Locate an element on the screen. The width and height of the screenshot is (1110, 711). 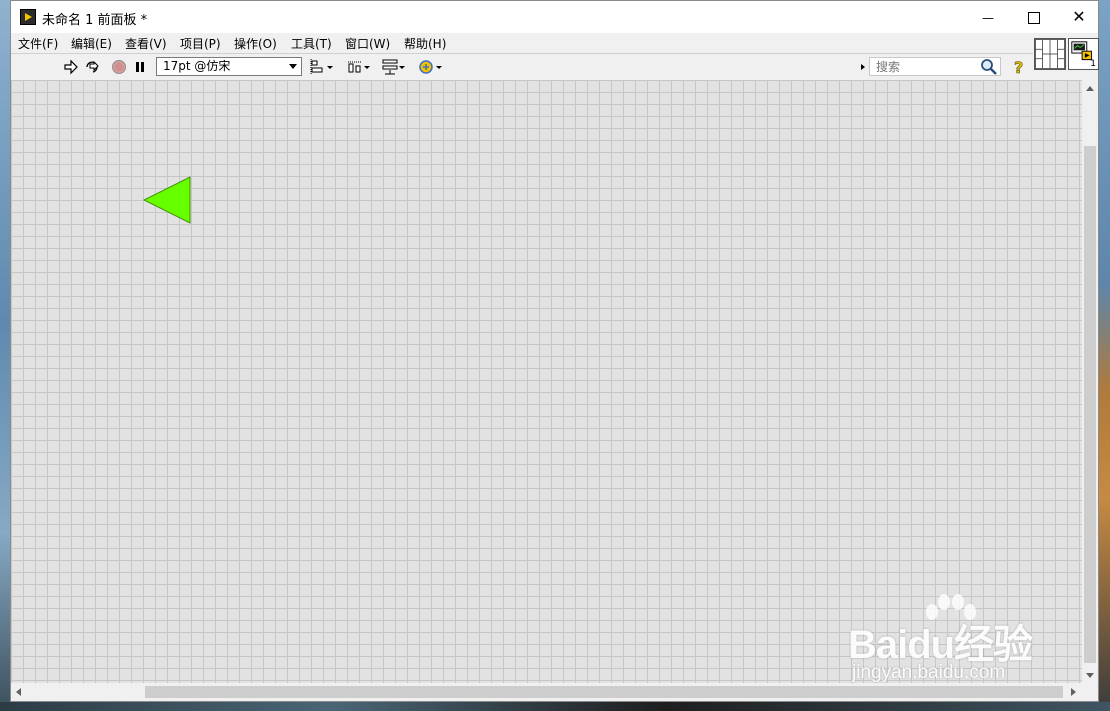
menu-edit: 编辑(E) is located at coordinates (91, 43).